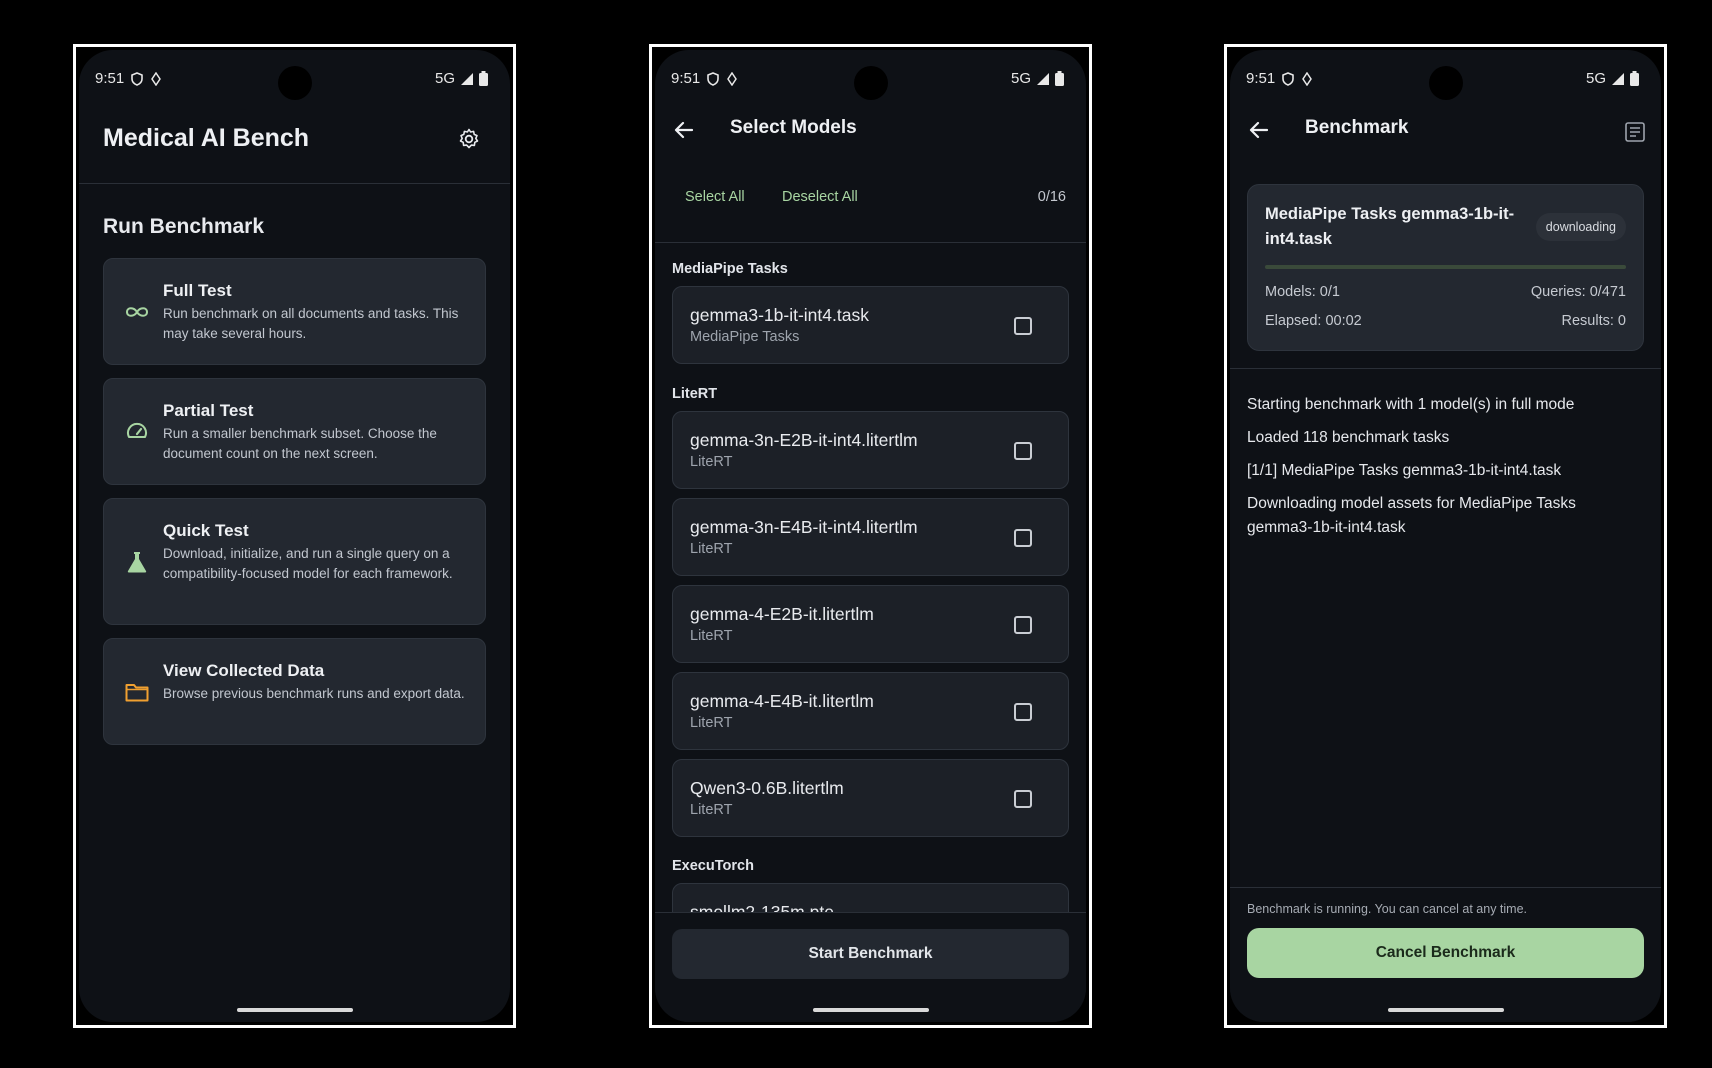  What do you see at coordinates (870, 954) in the screenshot?
I see `start-benchmark-button: Start Benchmark` at bounding box center [870, 954].